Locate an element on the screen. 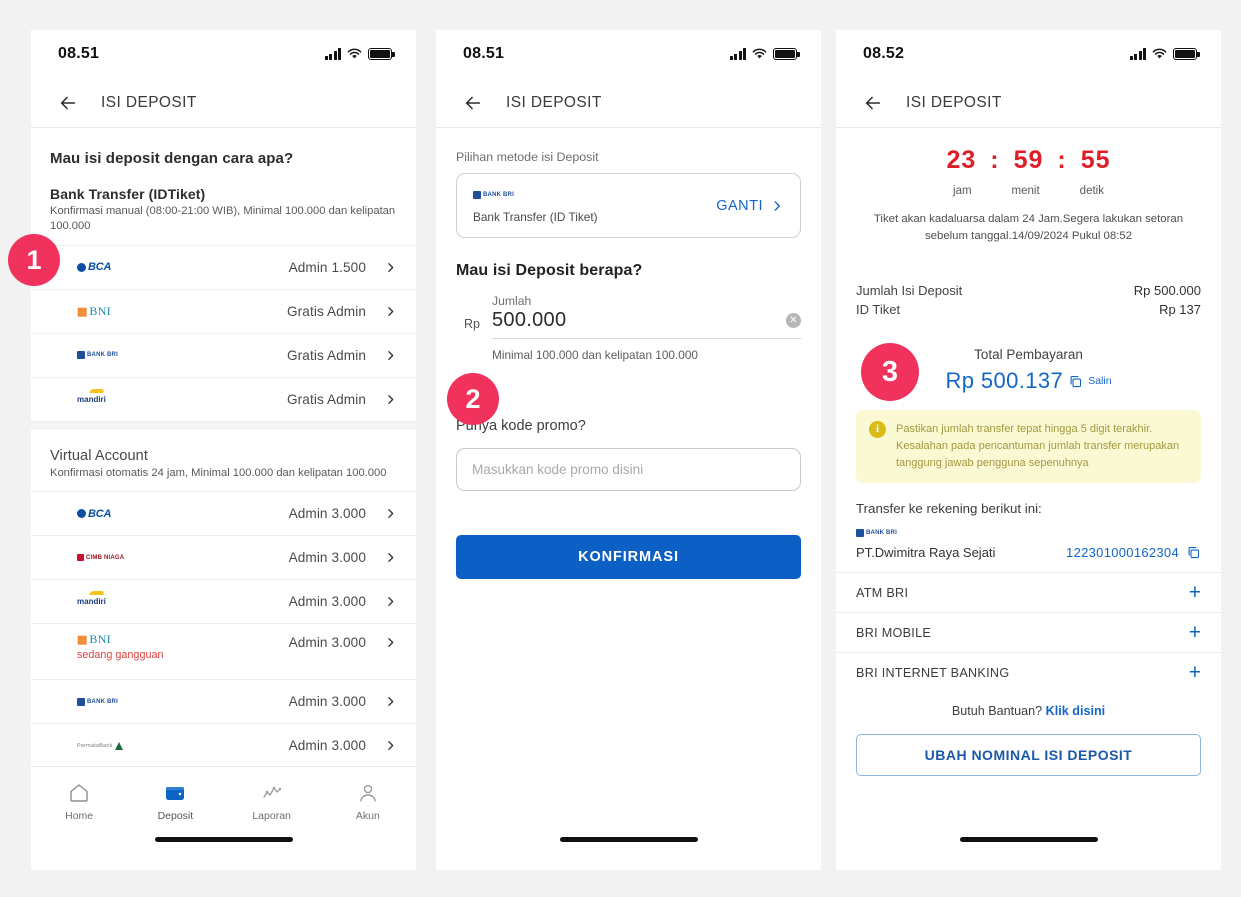 The width and height of the screenshot is (1241, 897). nav-item-home: Home is located at coordinates (79, 801).